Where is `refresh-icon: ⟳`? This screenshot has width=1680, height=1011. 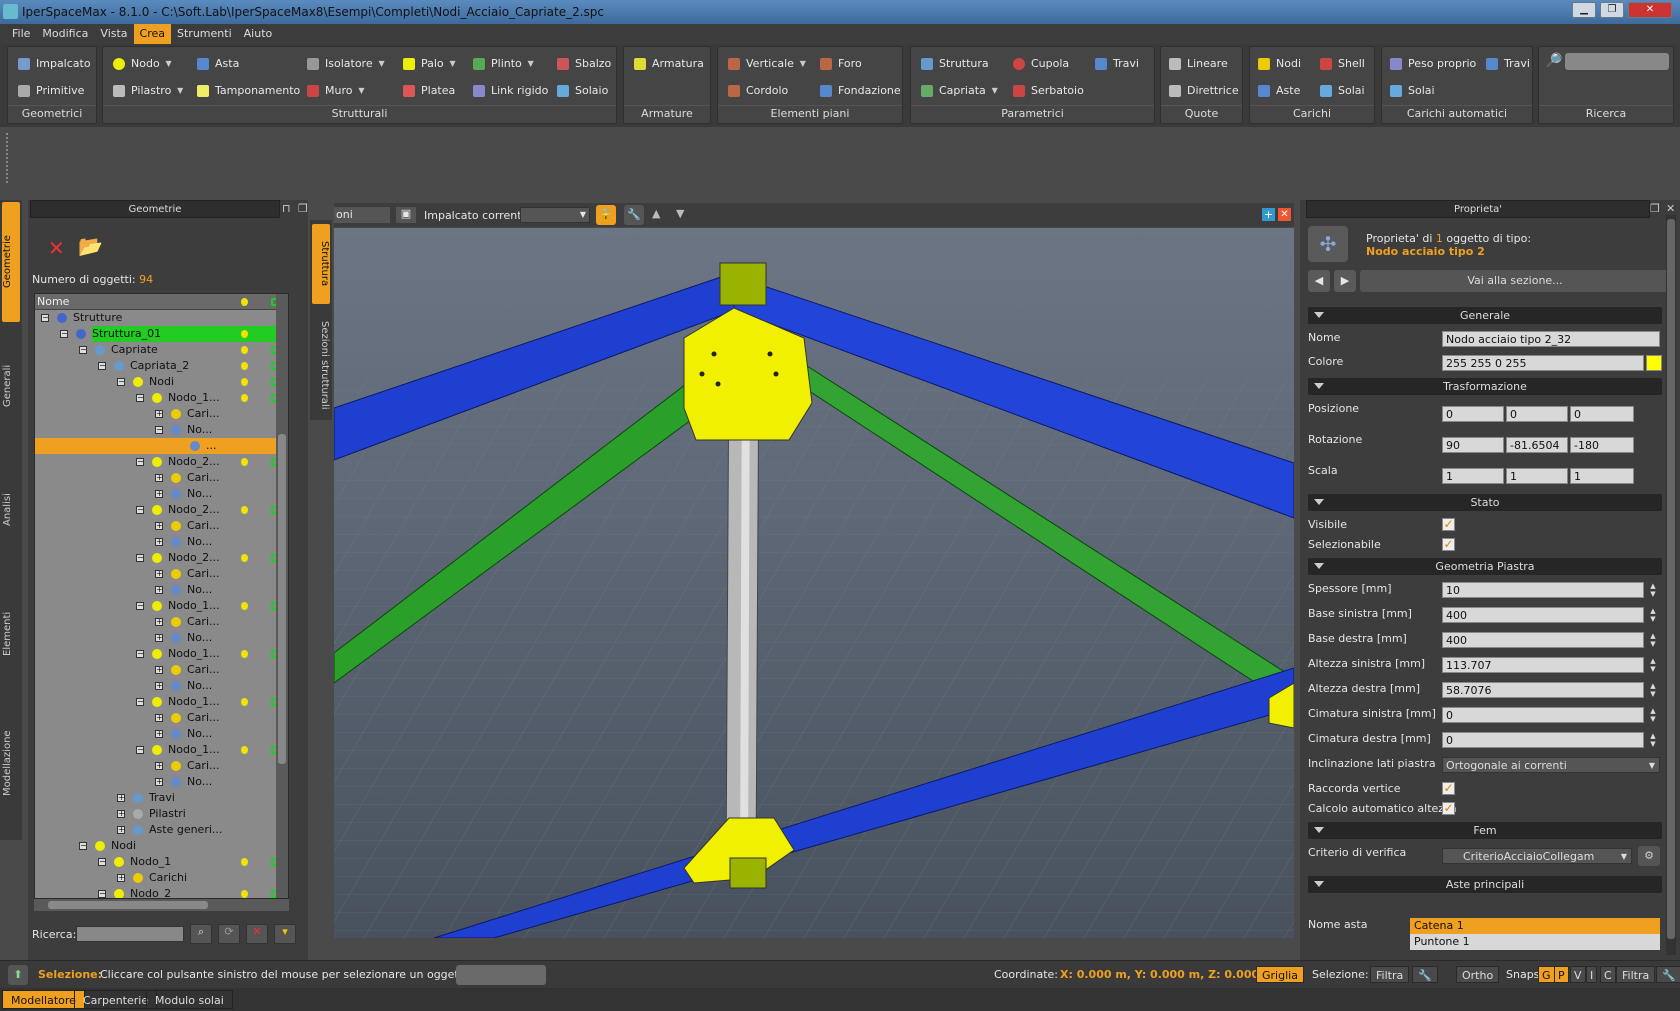
refresh-icon: ⟳ is located at coordinates (229, 934).